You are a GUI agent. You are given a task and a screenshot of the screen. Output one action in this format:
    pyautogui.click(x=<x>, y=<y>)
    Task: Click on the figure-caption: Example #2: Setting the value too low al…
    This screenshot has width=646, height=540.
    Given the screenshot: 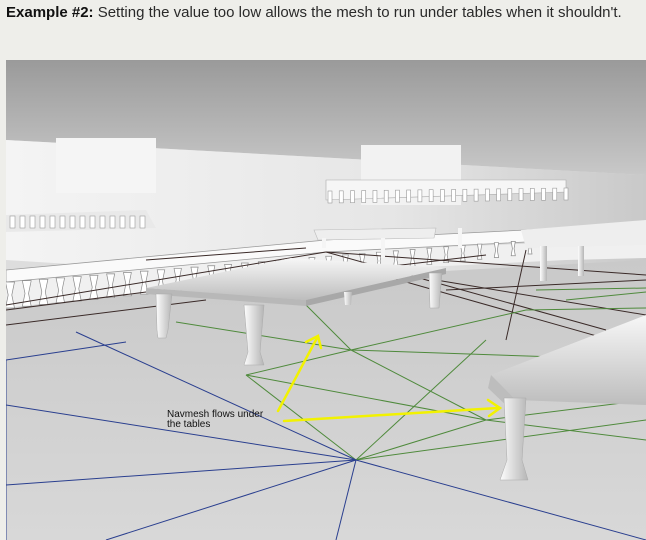 What is the action you would take?
    pyautogui.click(x=322, y=13)
    